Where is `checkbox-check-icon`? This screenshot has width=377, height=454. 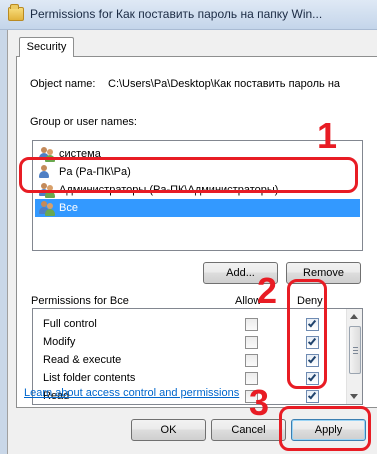
checkbox-check-icon is located at coordinates (312, 395).